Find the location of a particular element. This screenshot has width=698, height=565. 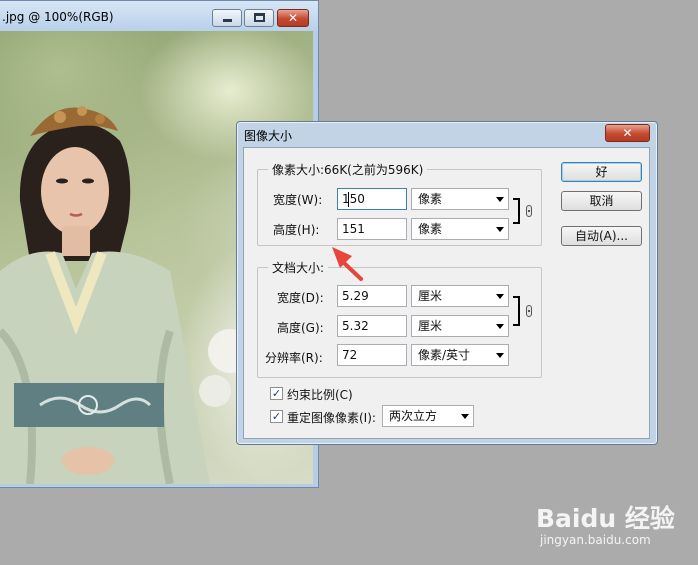

doc-width-unit: 厘米 is located at coordinates (430, 296).